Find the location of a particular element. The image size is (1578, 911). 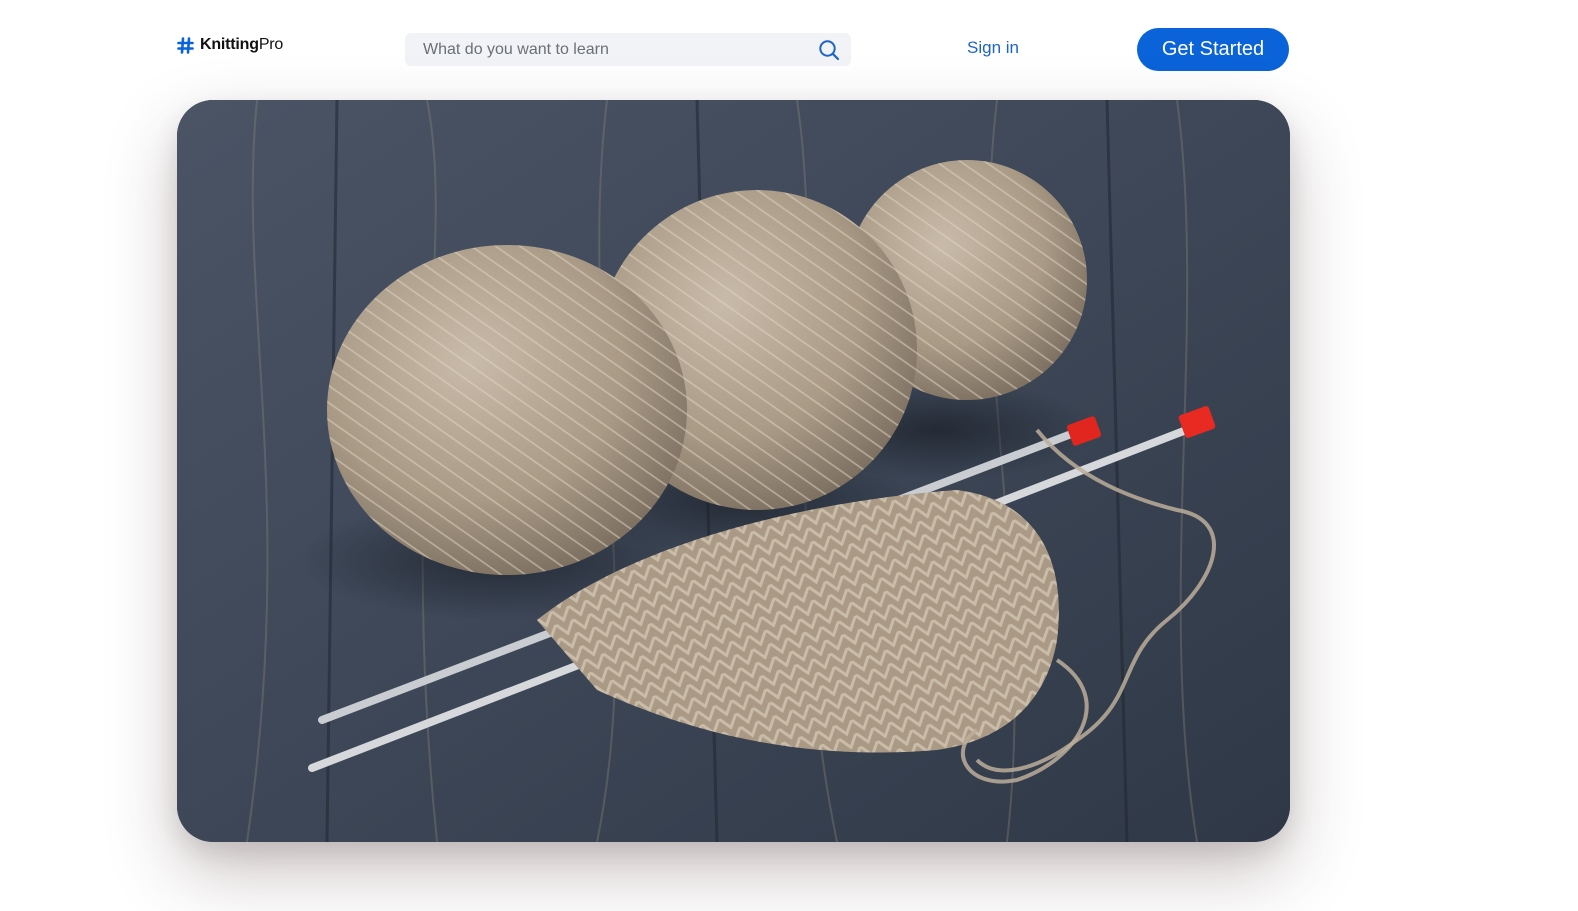

search-bar is located at coordinates (628, 49).